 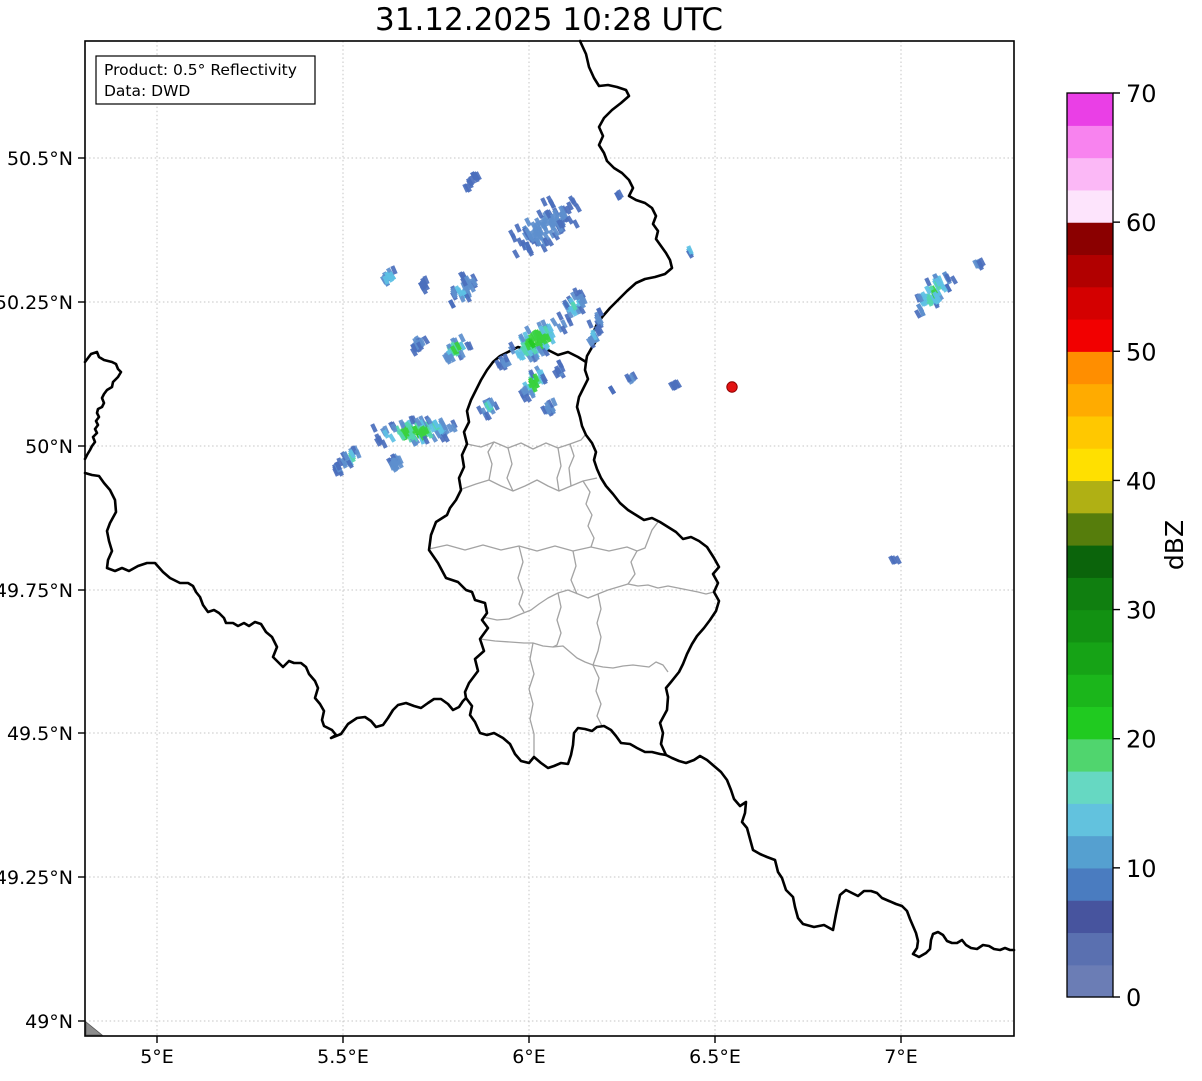 I want to click on x-tick-label: 6.5°E, so click(x=715, y=1057).